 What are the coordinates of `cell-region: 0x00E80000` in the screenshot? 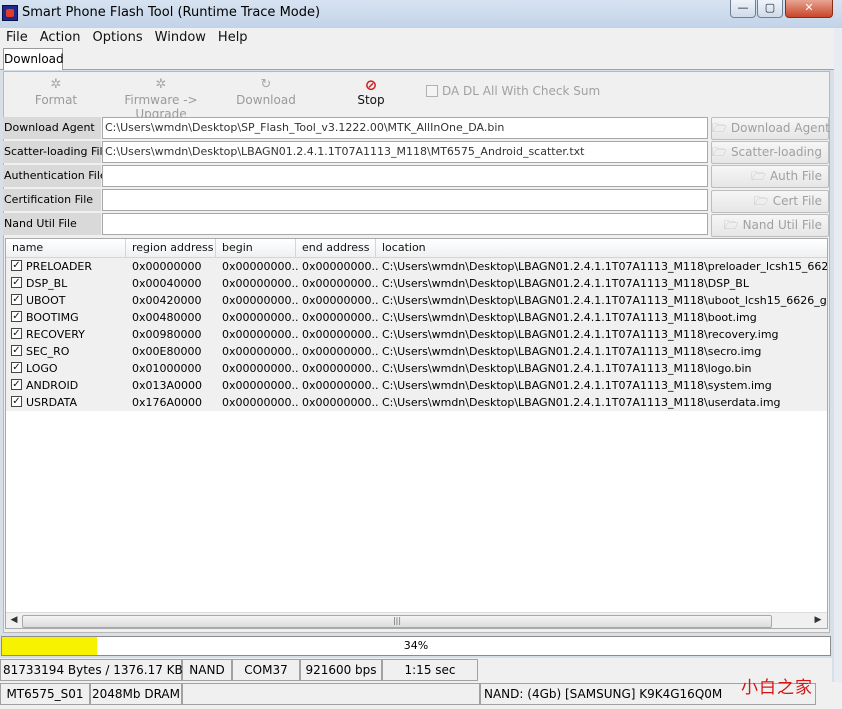 It's located at (167, 351).